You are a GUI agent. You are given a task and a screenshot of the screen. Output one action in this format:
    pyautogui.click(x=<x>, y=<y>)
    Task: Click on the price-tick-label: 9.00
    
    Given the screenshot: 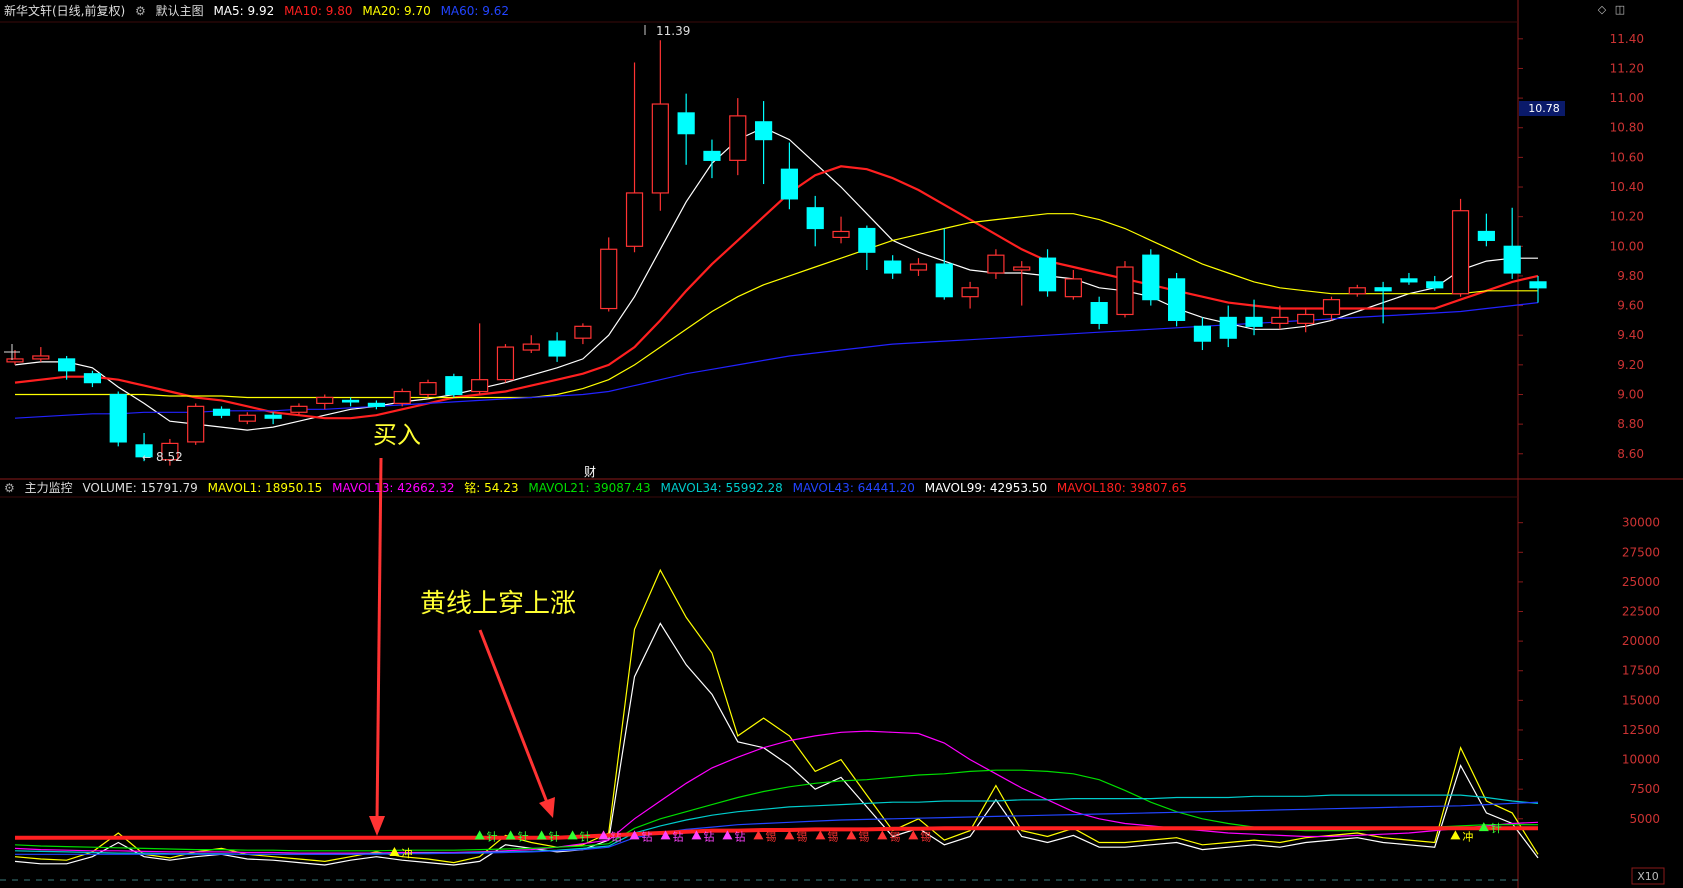 What is the action you would take?
    pyautogui.click(x=1630, y=394)
    